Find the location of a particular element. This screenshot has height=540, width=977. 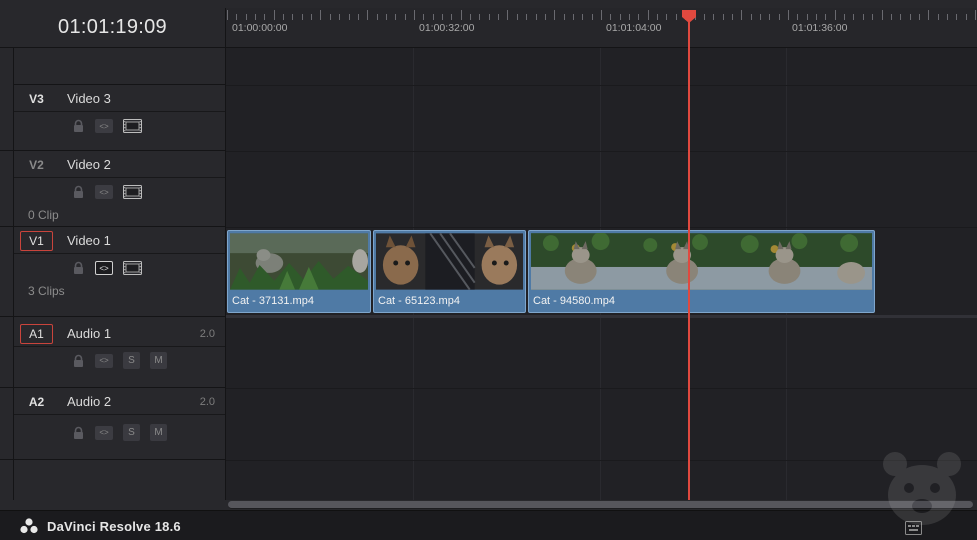

playhead-line is located at coordinates (689, 256).